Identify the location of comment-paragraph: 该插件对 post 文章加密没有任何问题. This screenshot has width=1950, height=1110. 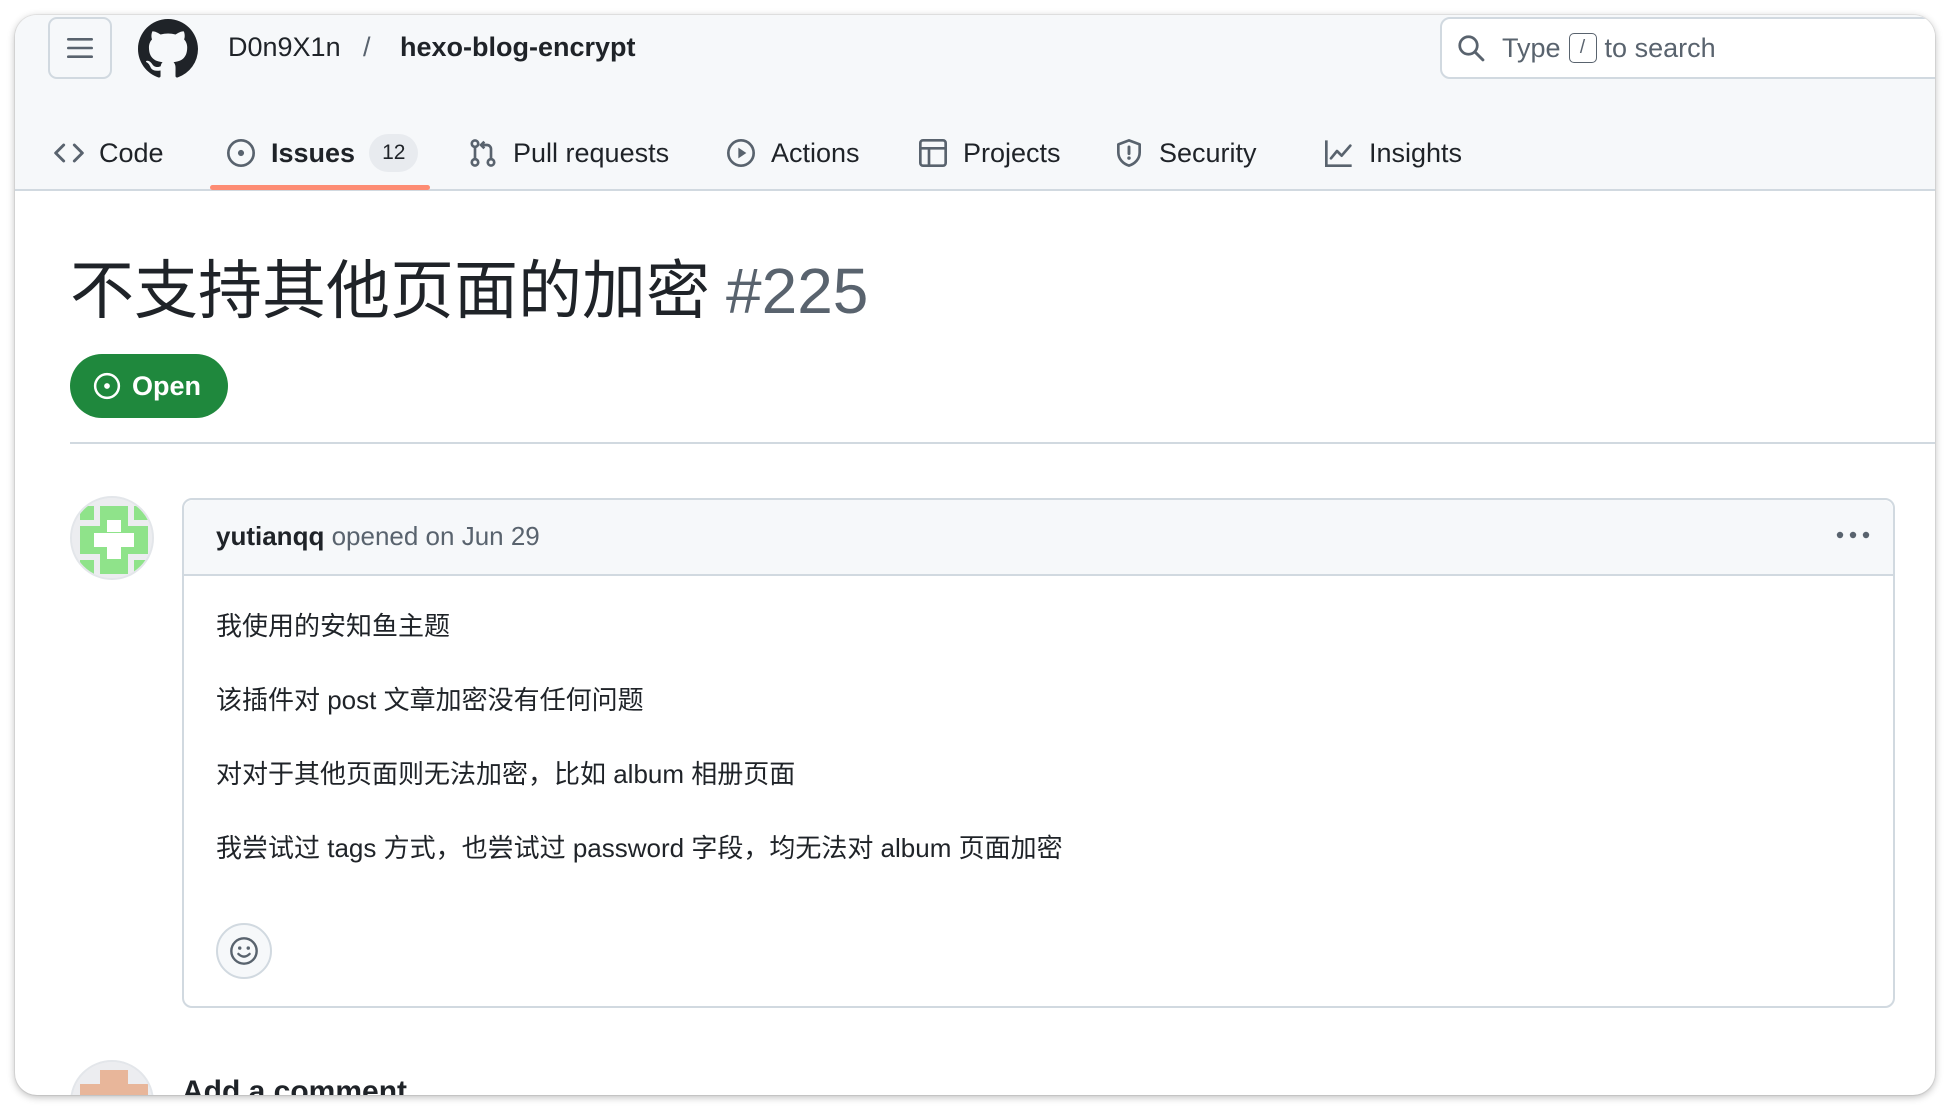
(430, 700).